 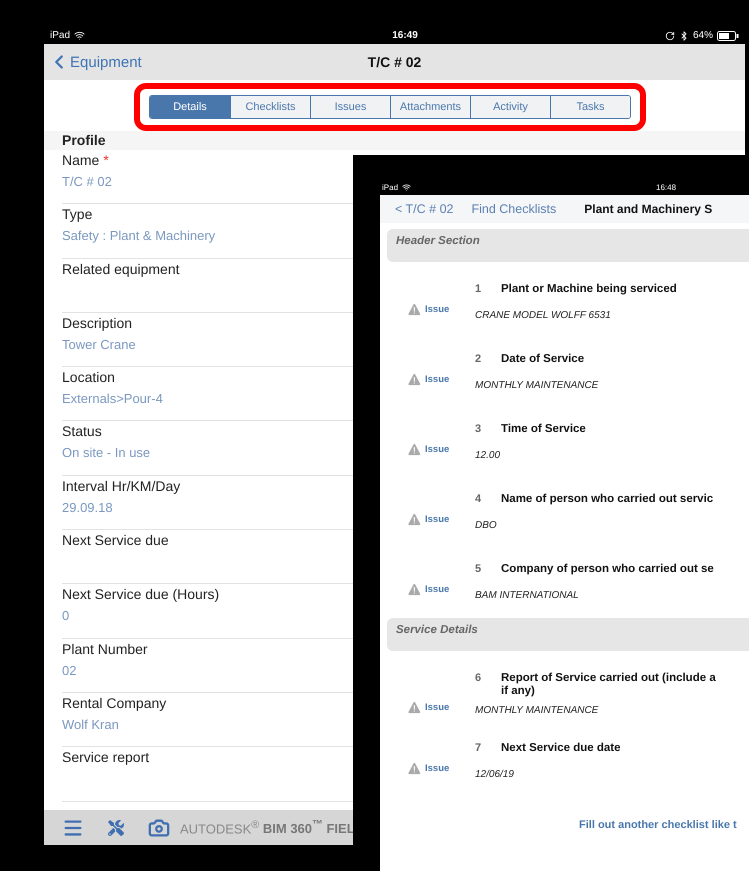 I want to click on question-title: Report of Service carried out (include a if any), so click(x=609, y=685).